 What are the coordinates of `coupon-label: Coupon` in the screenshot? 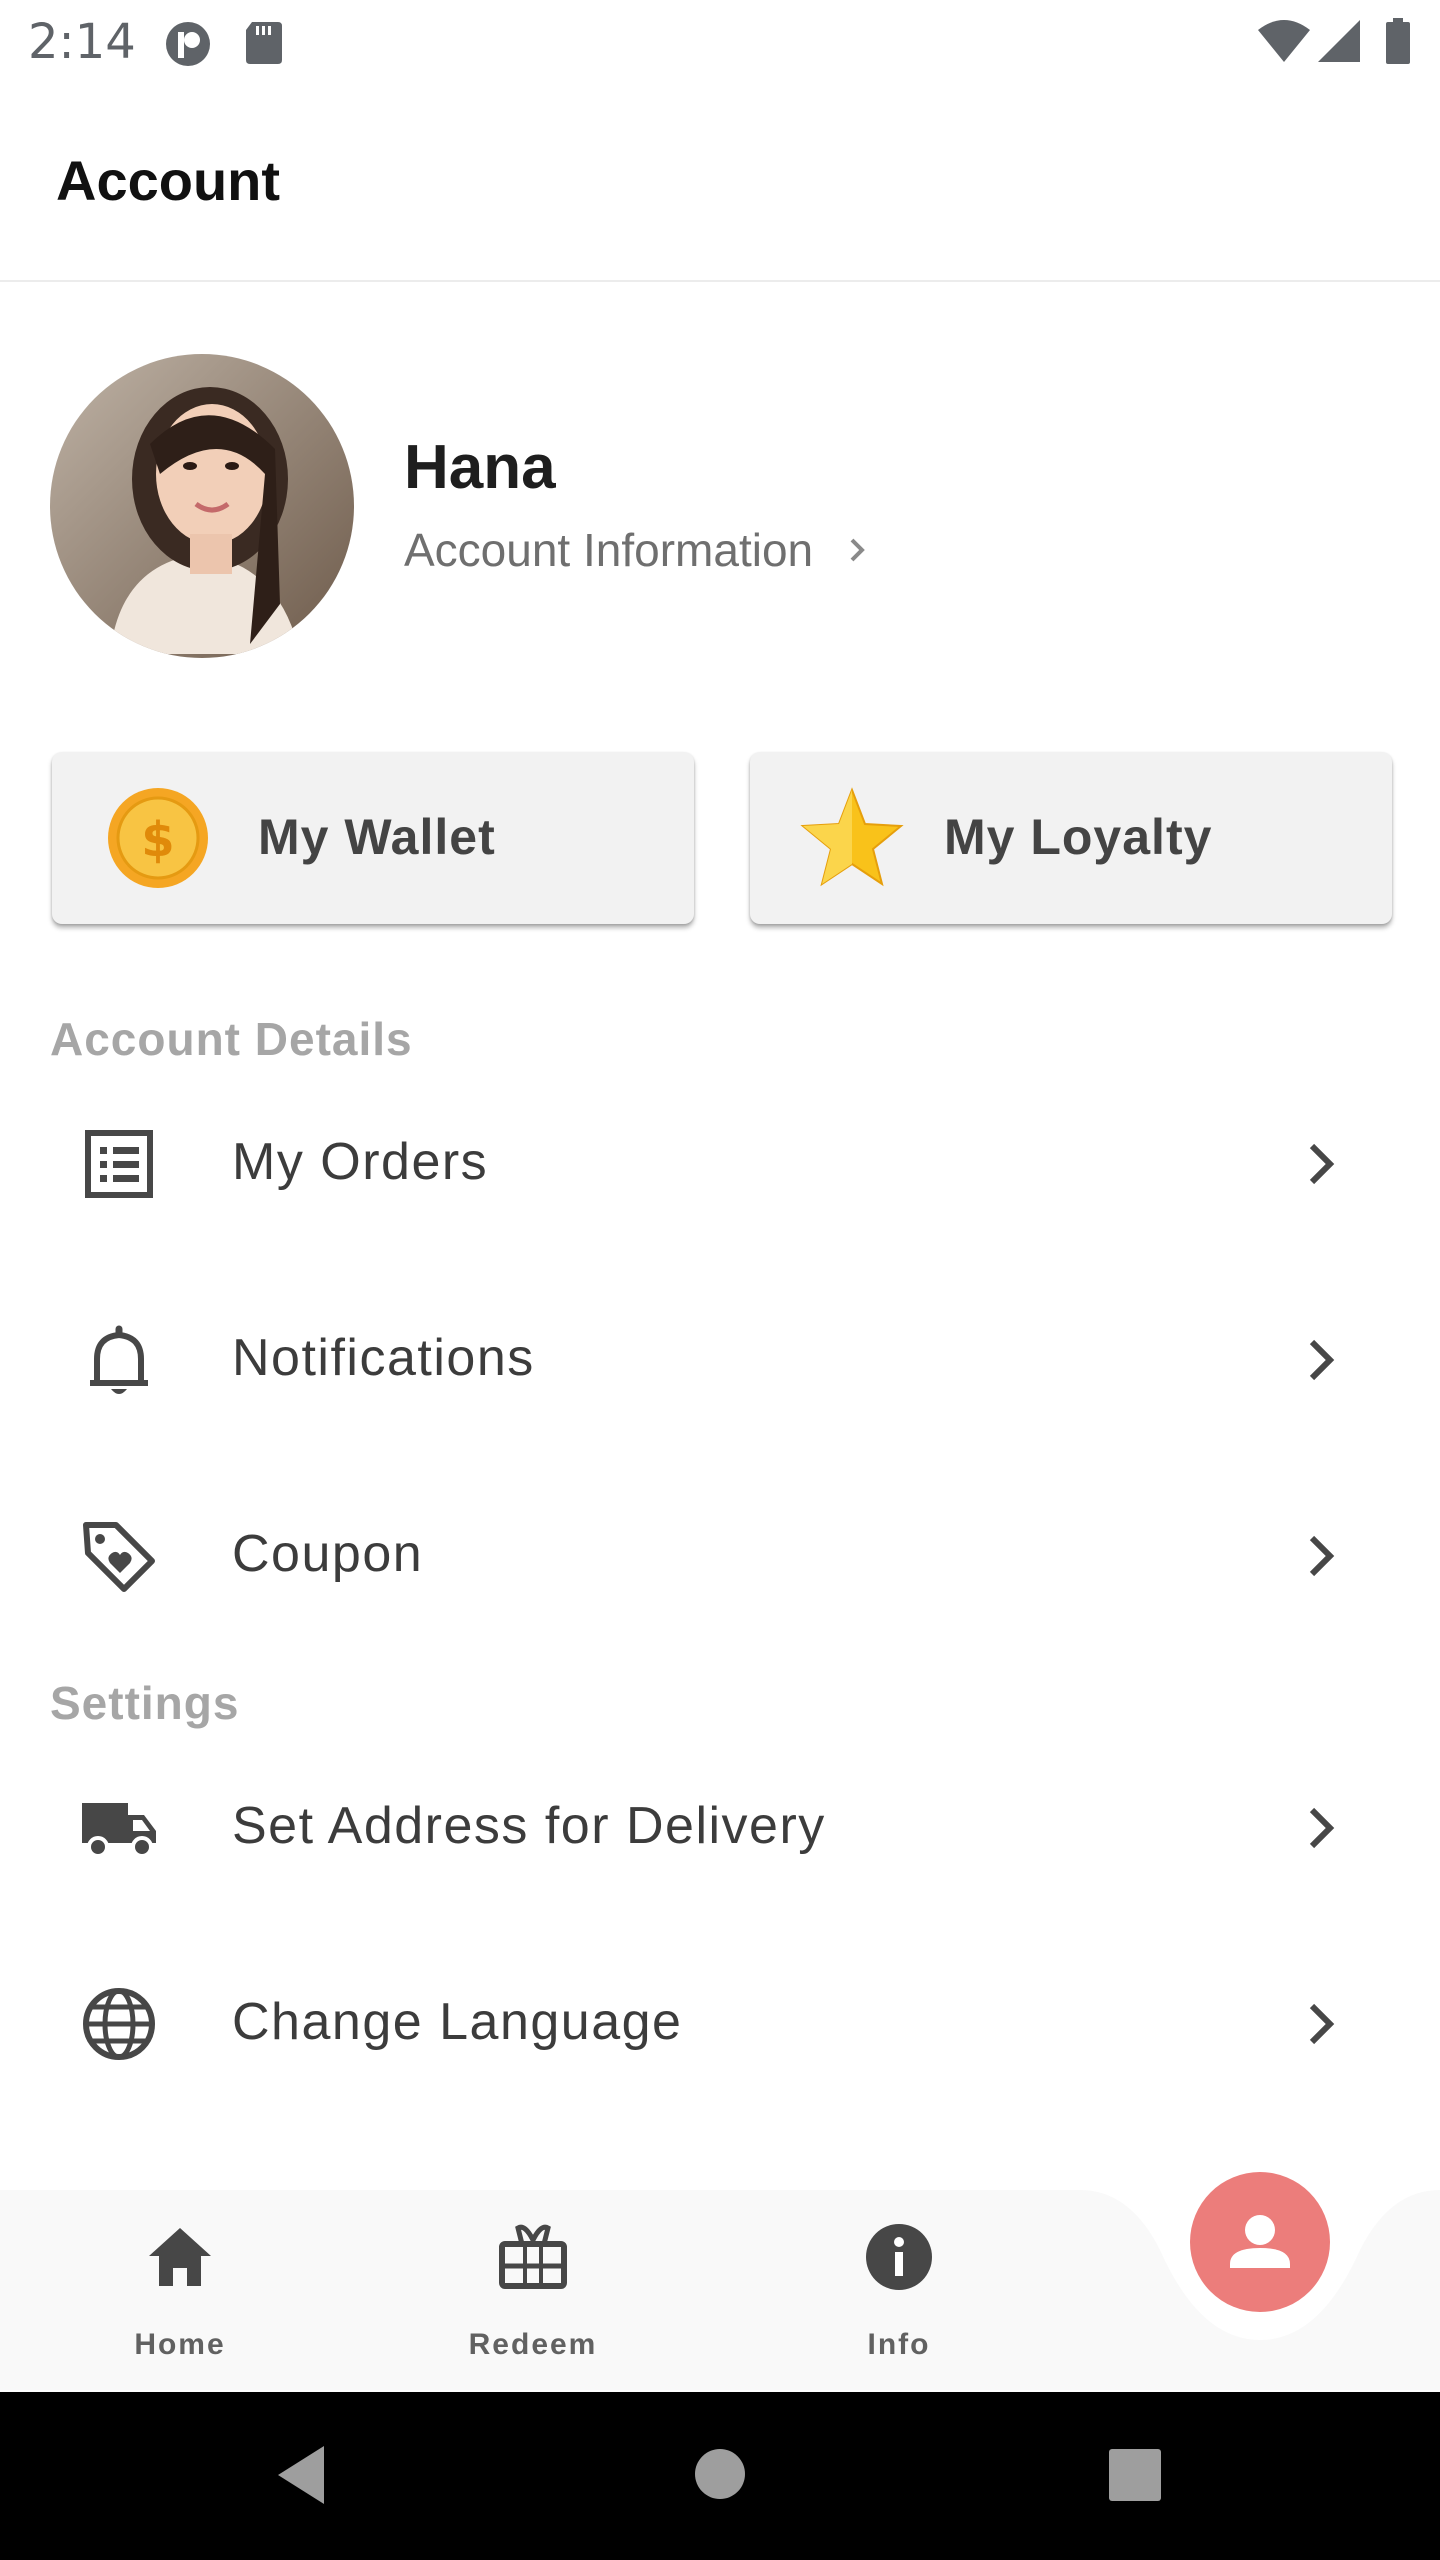 It's located at (328, 1554).